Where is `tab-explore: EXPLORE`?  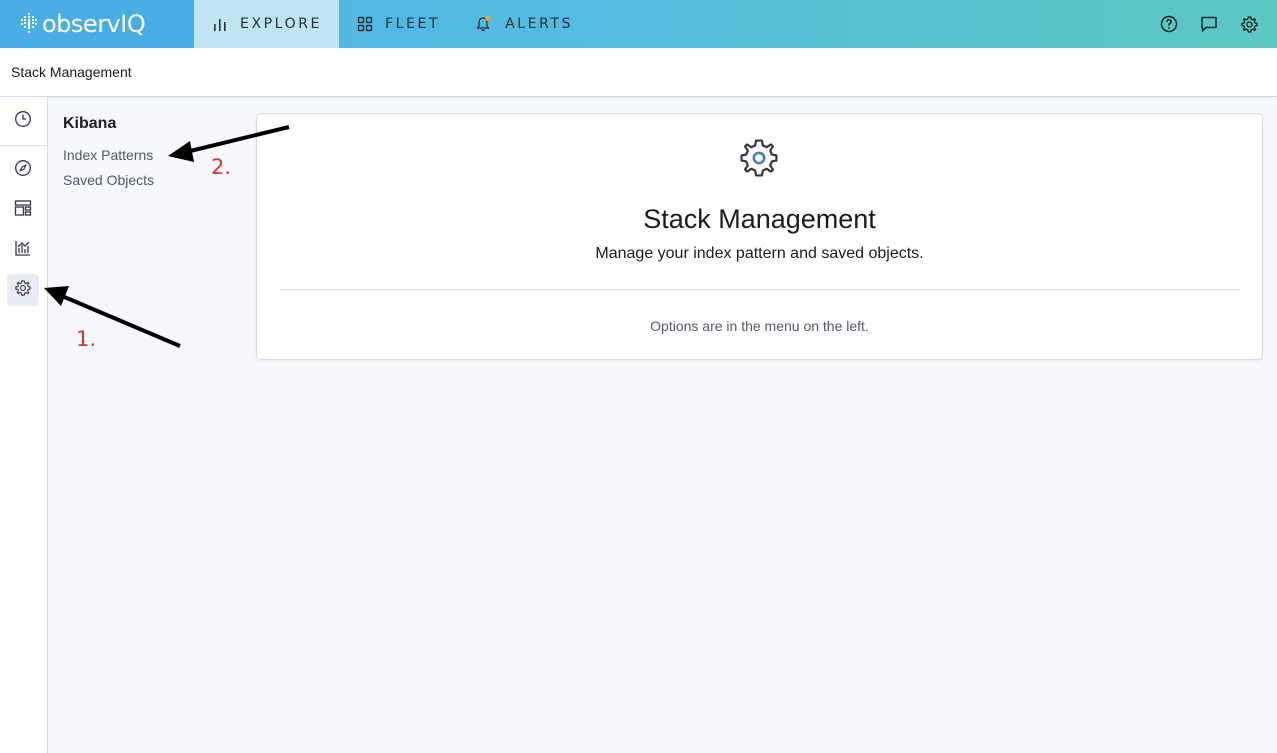 tab-explore: EXPLORE is located at coordinates (266, 24).